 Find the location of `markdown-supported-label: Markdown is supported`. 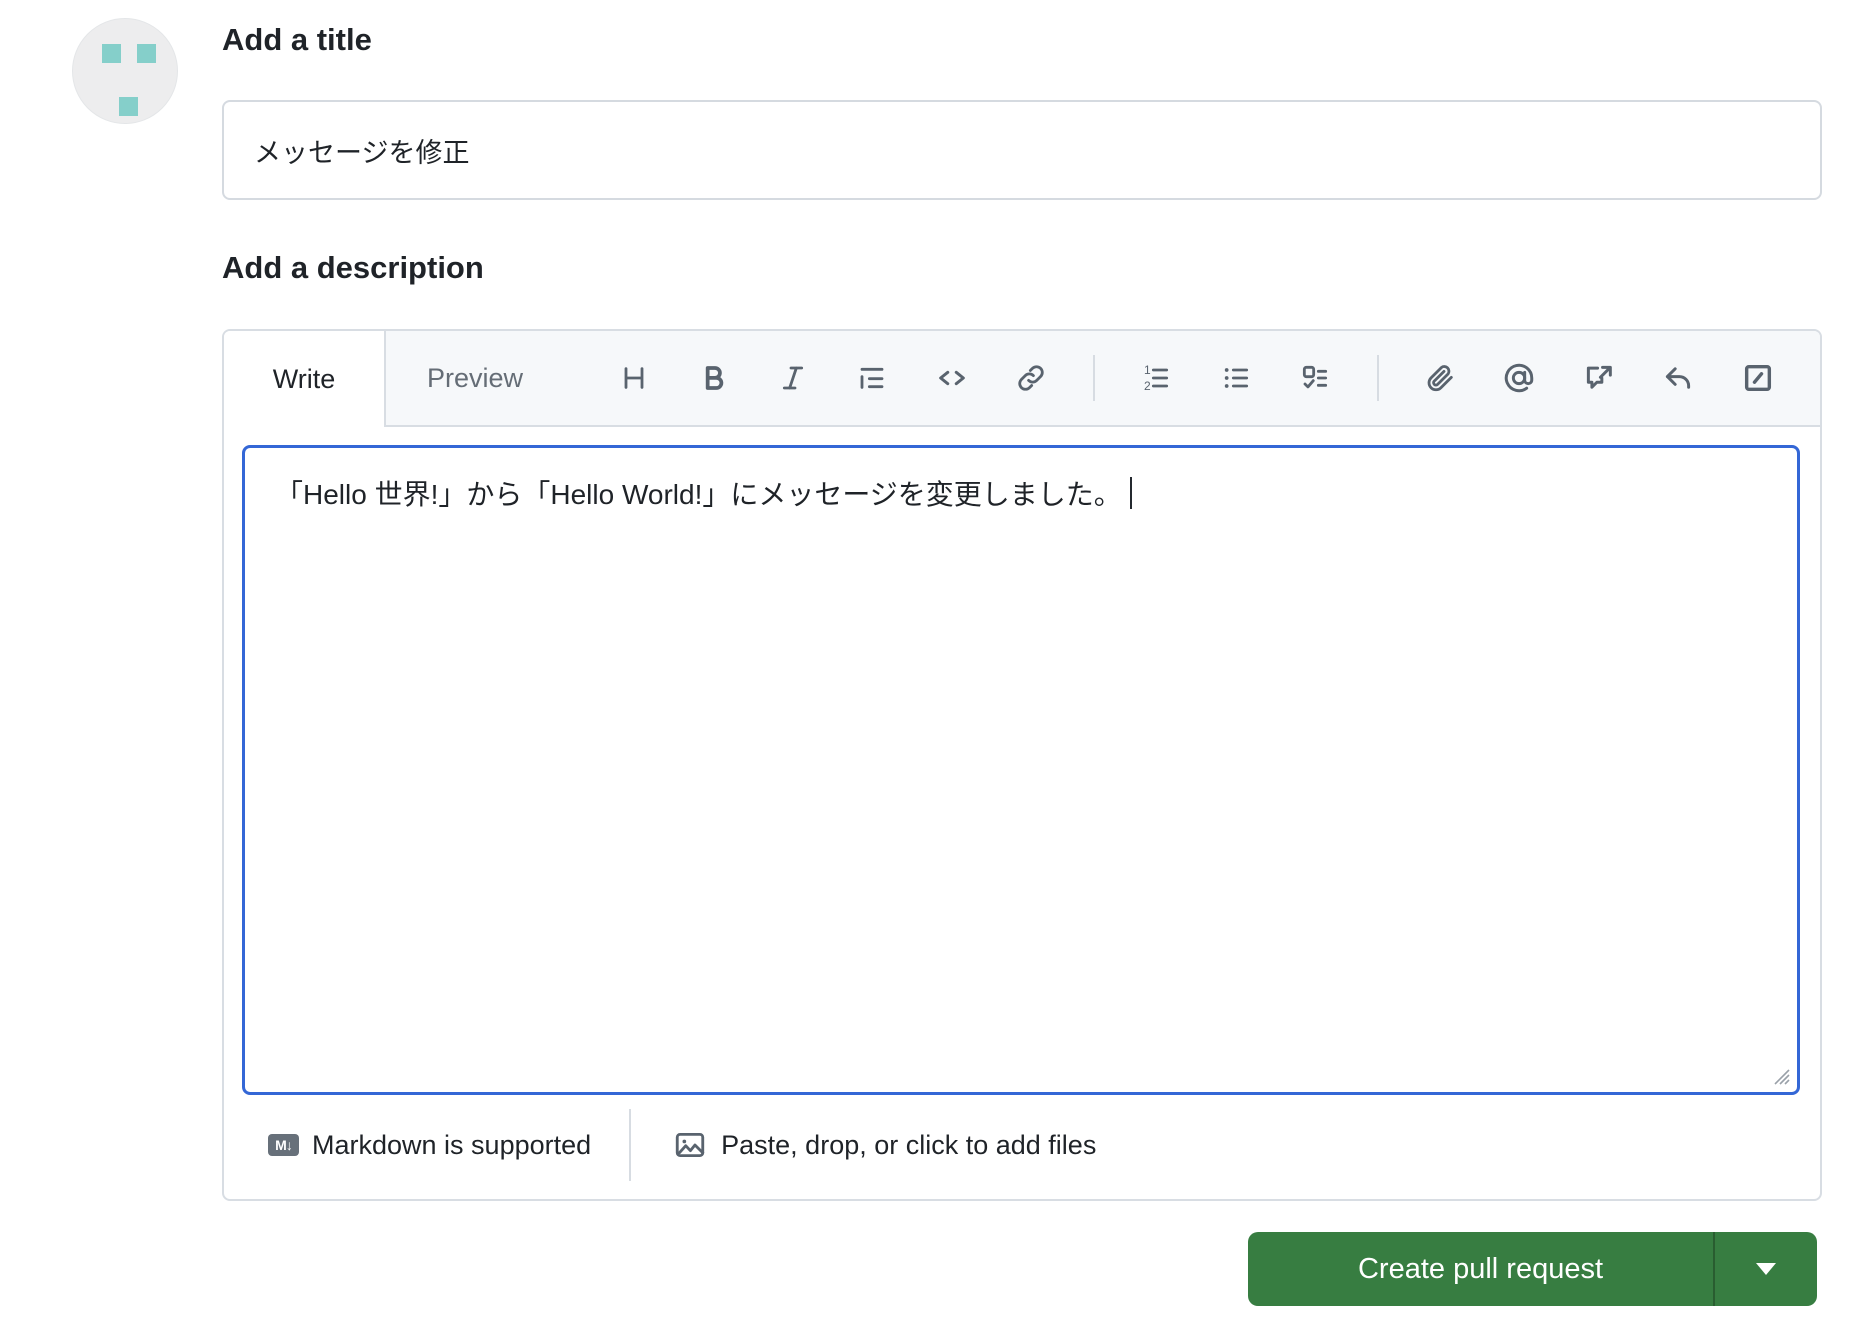

markdown-supported-label: Markdown is supported is located at coordinates (452, 1144).